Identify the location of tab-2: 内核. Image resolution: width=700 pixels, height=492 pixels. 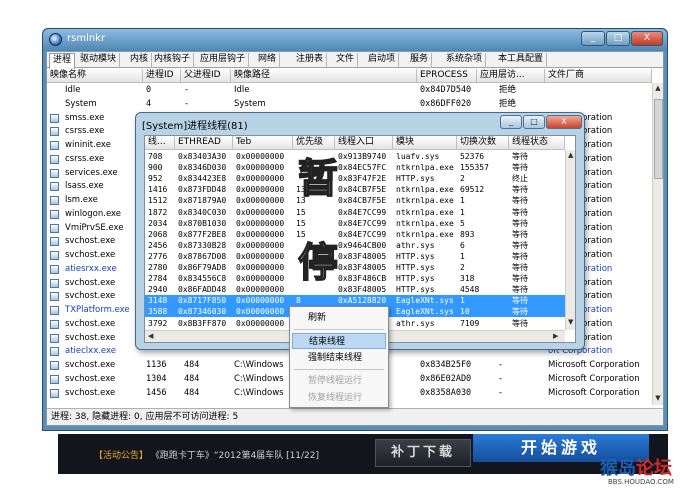
(140, 60).